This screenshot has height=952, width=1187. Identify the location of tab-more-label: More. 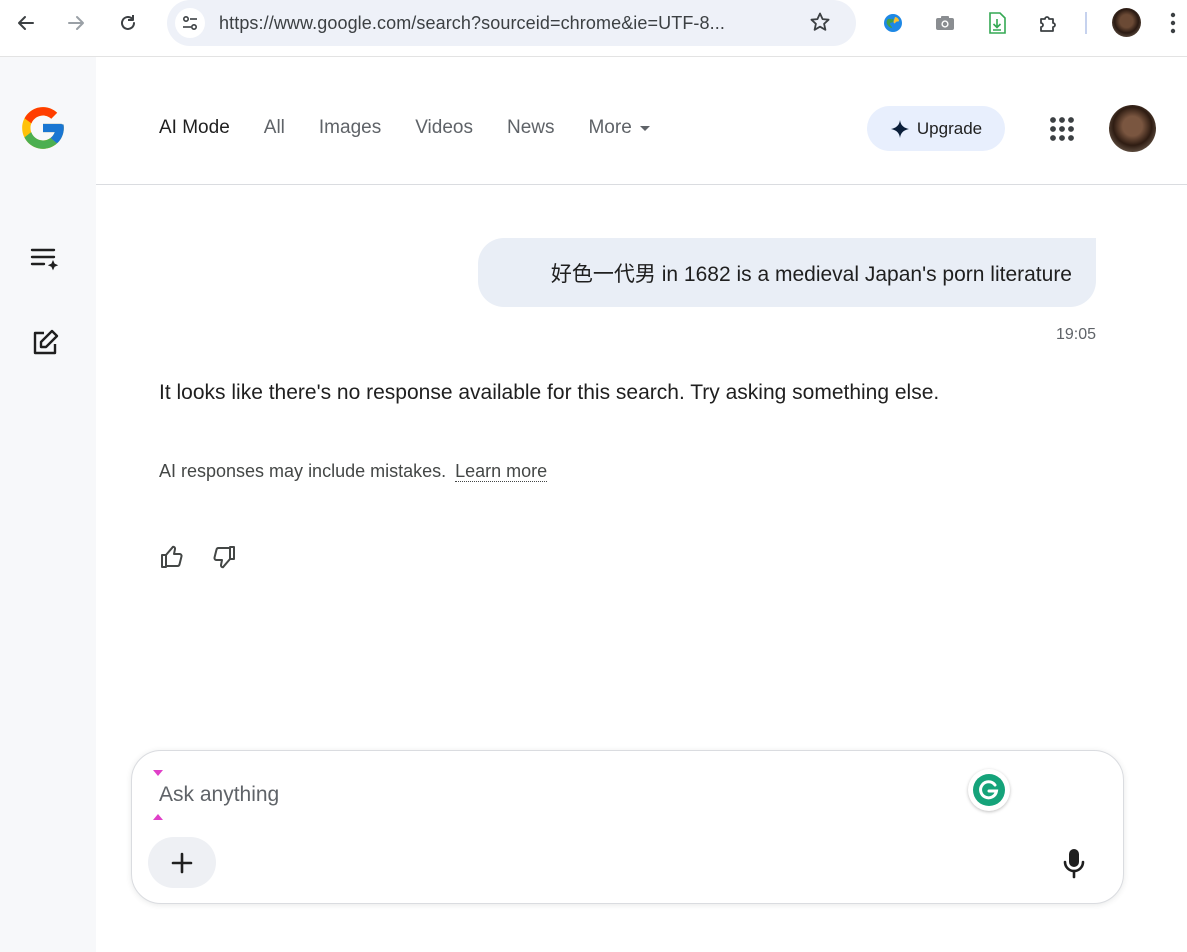
(610, 127).